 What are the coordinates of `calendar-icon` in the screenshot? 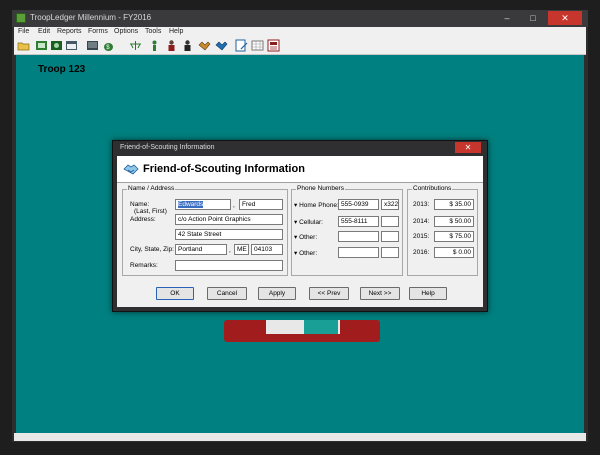 It's located at (71, 45).